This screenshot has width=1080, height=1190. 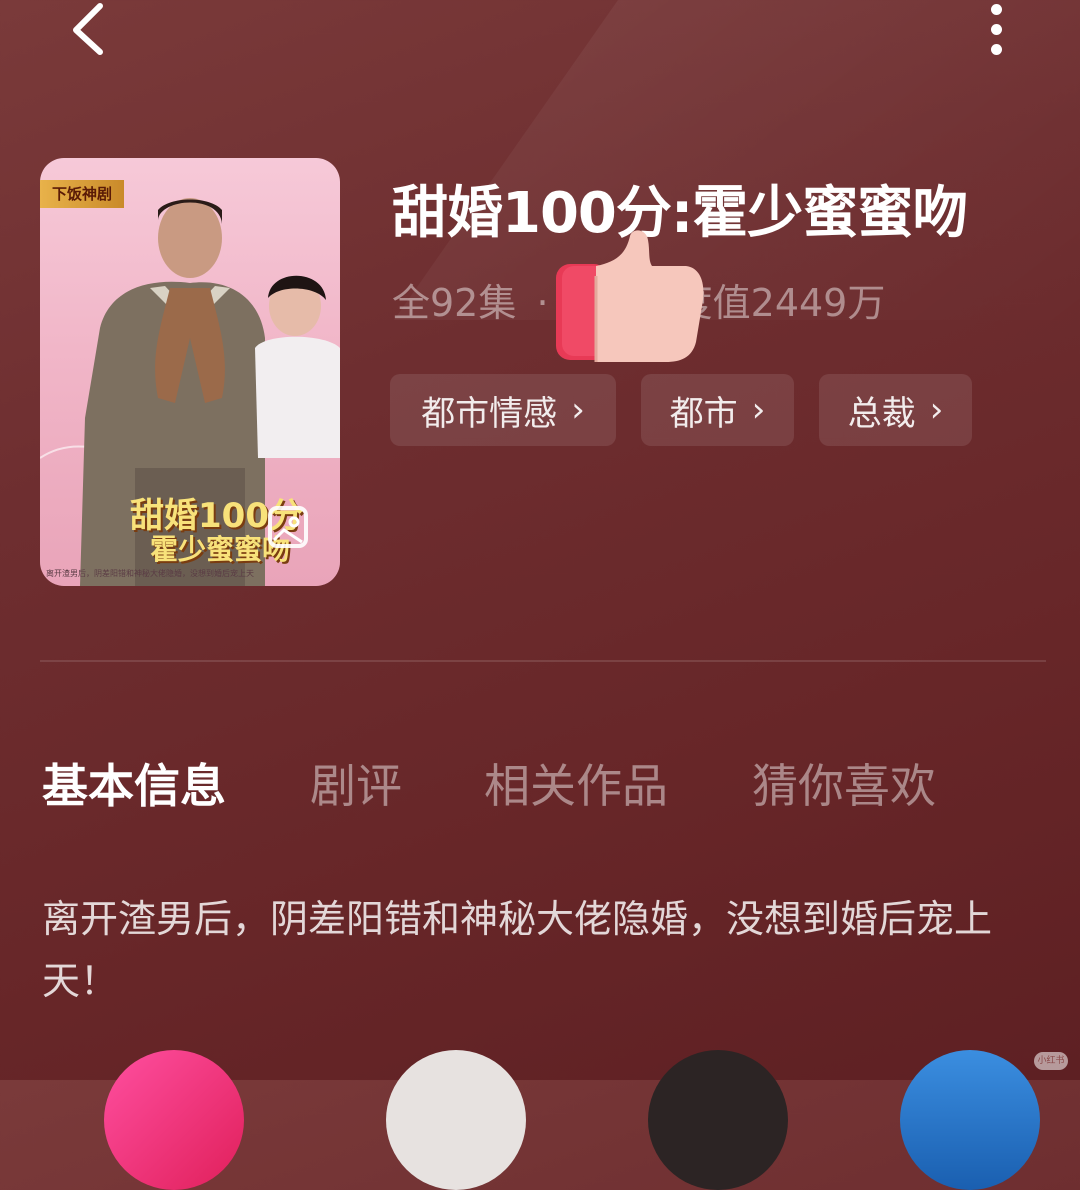 I want to click on chevron-left-icon, so click(x=88, y=29).